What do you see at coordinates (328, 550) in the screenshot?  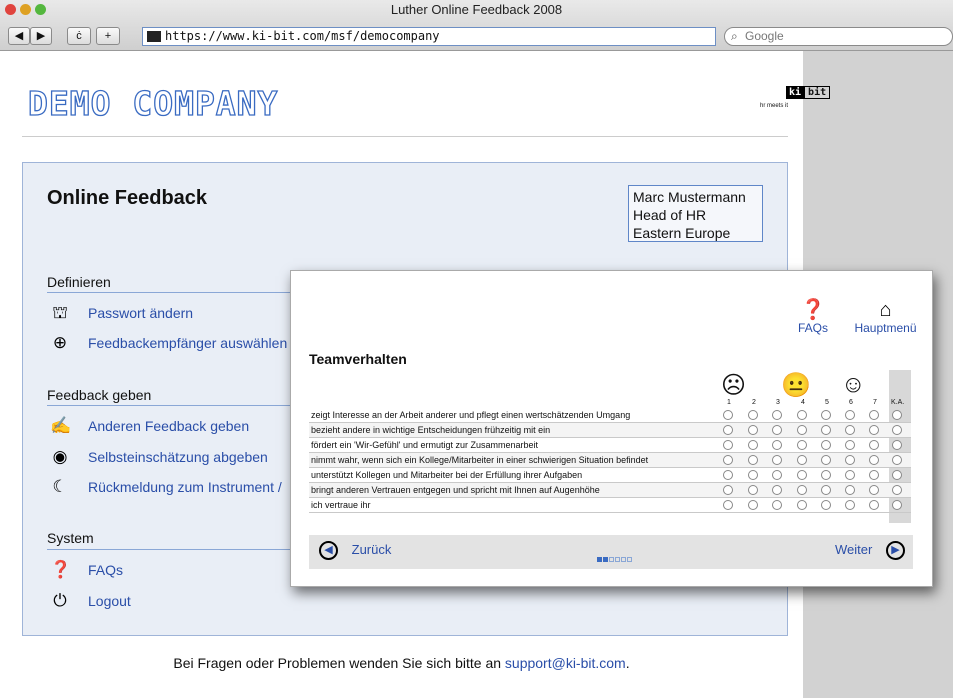 I see `back-arrow-icon: ◀` at bounding box center [328, 550].